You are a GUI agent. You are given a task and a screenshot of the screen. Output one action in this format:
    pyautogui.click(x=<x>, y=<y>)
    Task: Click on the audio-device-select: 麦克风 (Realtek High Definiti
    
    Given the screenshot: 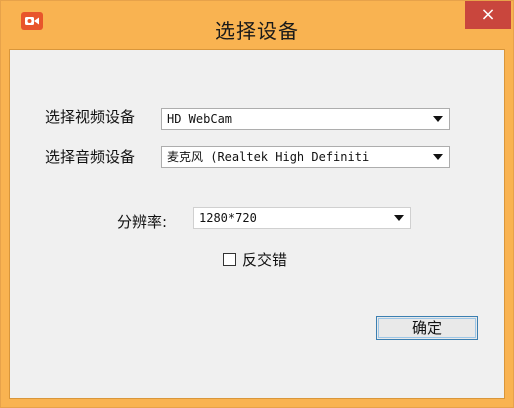 What is the action you would take?
    pyautogui.click(x=305, y=157)
    